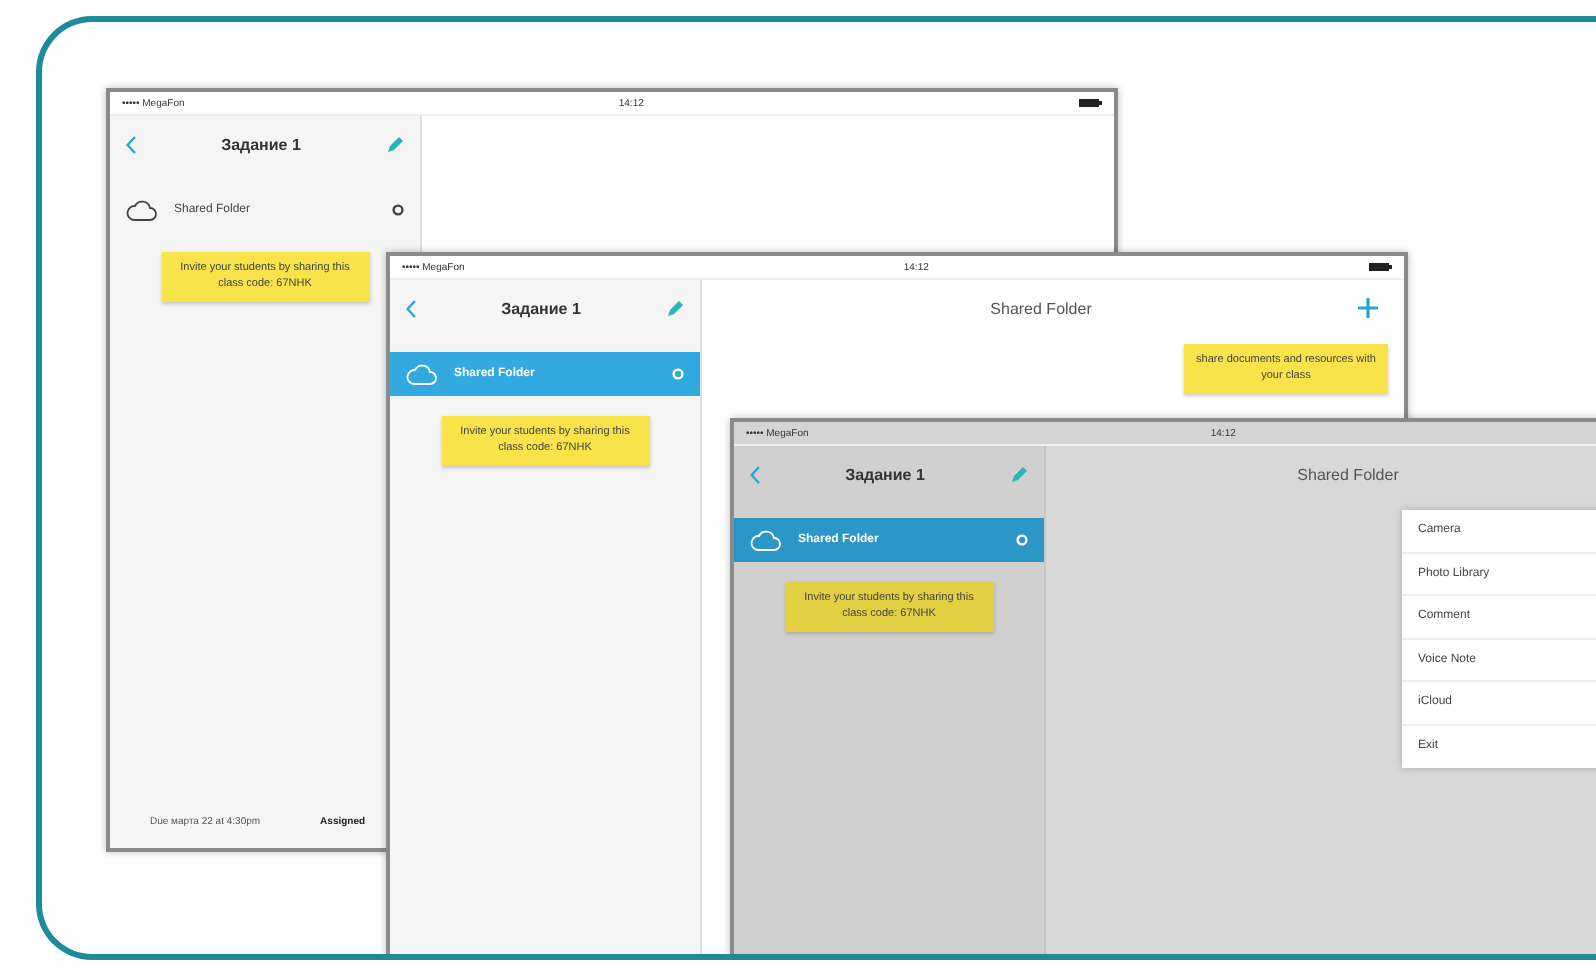  Describe the element at coordinates (1368, 308) in the screenshot. I see `add-icon` at that location.